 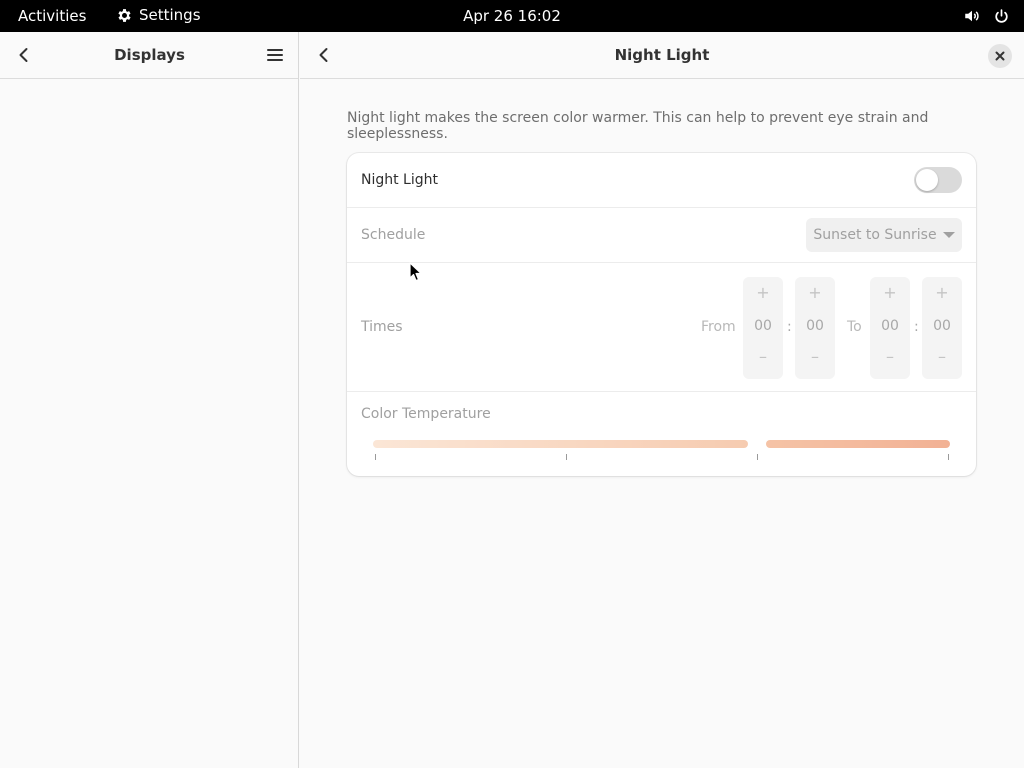 I want to click on page-title: Night Light, so click(x=662, y=55).